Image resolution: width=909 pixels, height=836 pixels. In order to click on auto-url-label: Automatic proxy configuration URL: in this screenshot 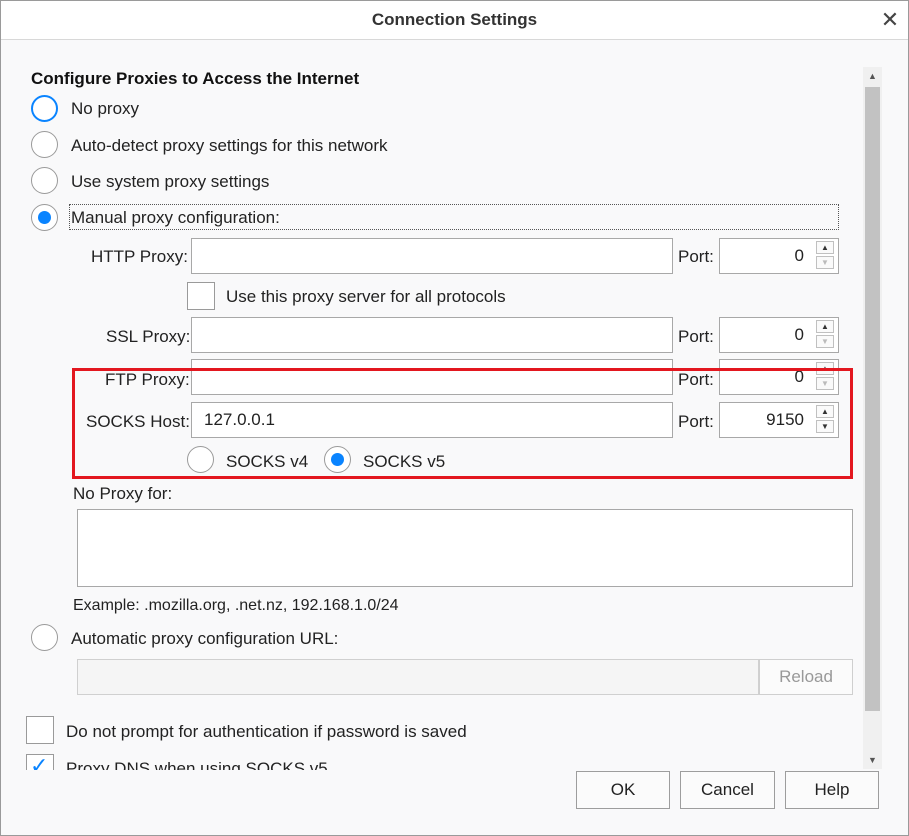, I will do `click(204, 639)`.